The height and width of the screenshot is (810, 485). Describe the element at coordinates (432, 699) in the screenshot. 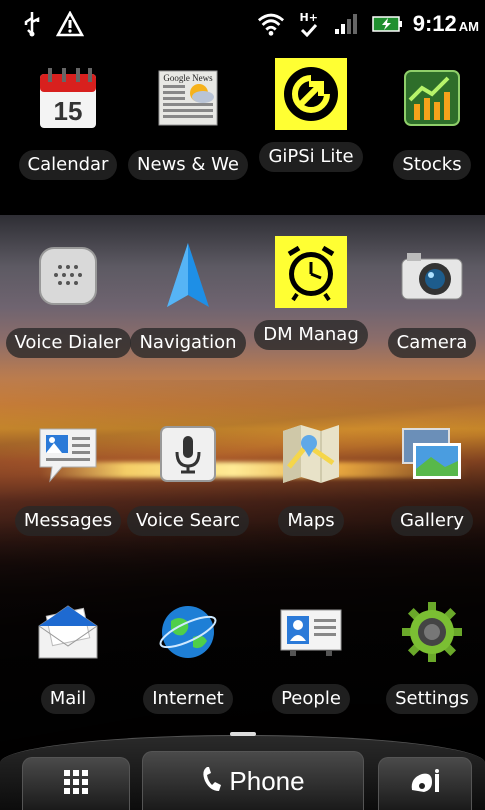

I see `app-label: Settings` at that location.